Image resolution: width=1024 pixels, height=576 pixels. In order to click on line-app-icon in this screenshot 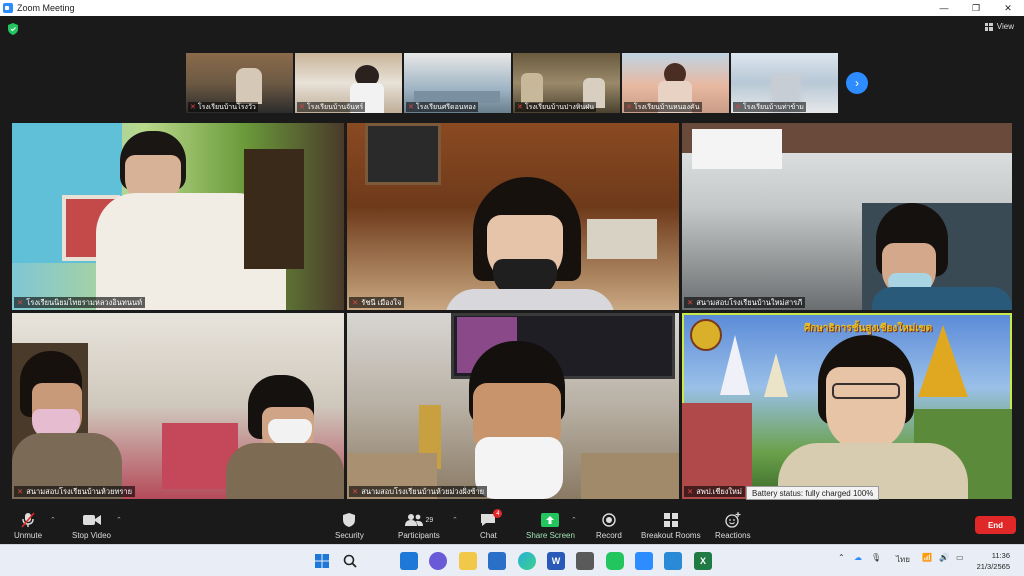, I will do `click(615, 561)`.